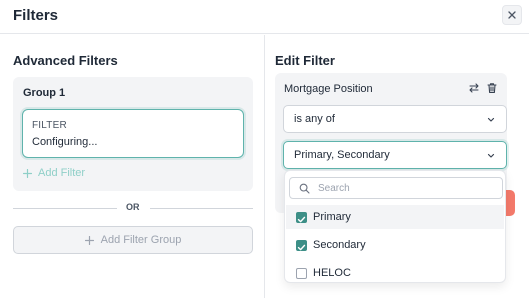 The width and height of the screenshot is (529, 298). What do you see at coordinates (201, 208) in the screenshot?
I see `or-divider-right` at bounding box center [201, 208].